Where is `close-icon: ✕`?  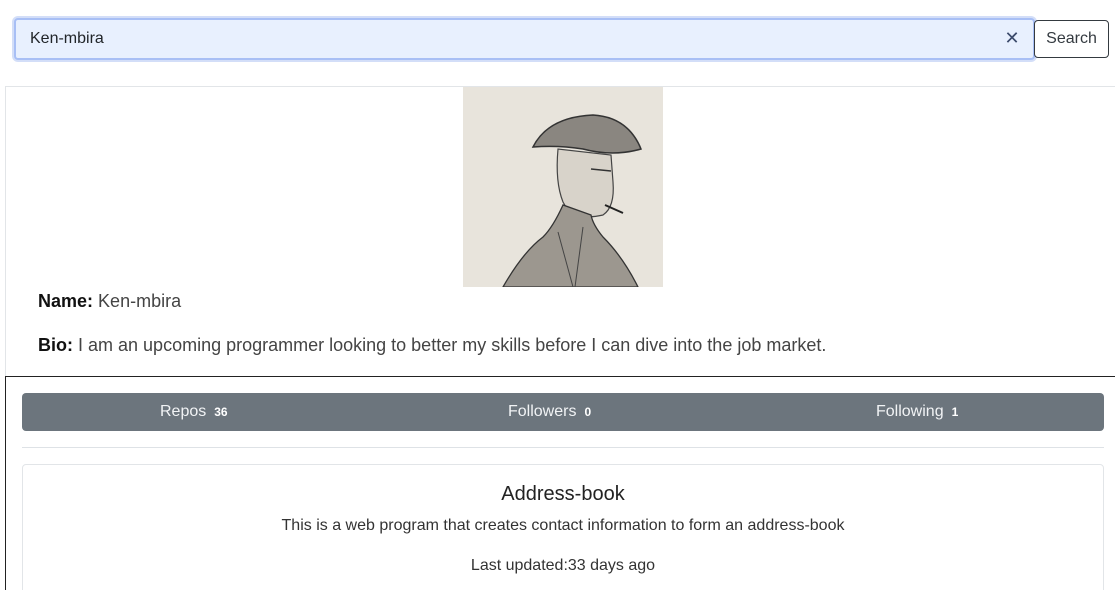 close-icon: ✕ is located at coordinates (1012, 39).